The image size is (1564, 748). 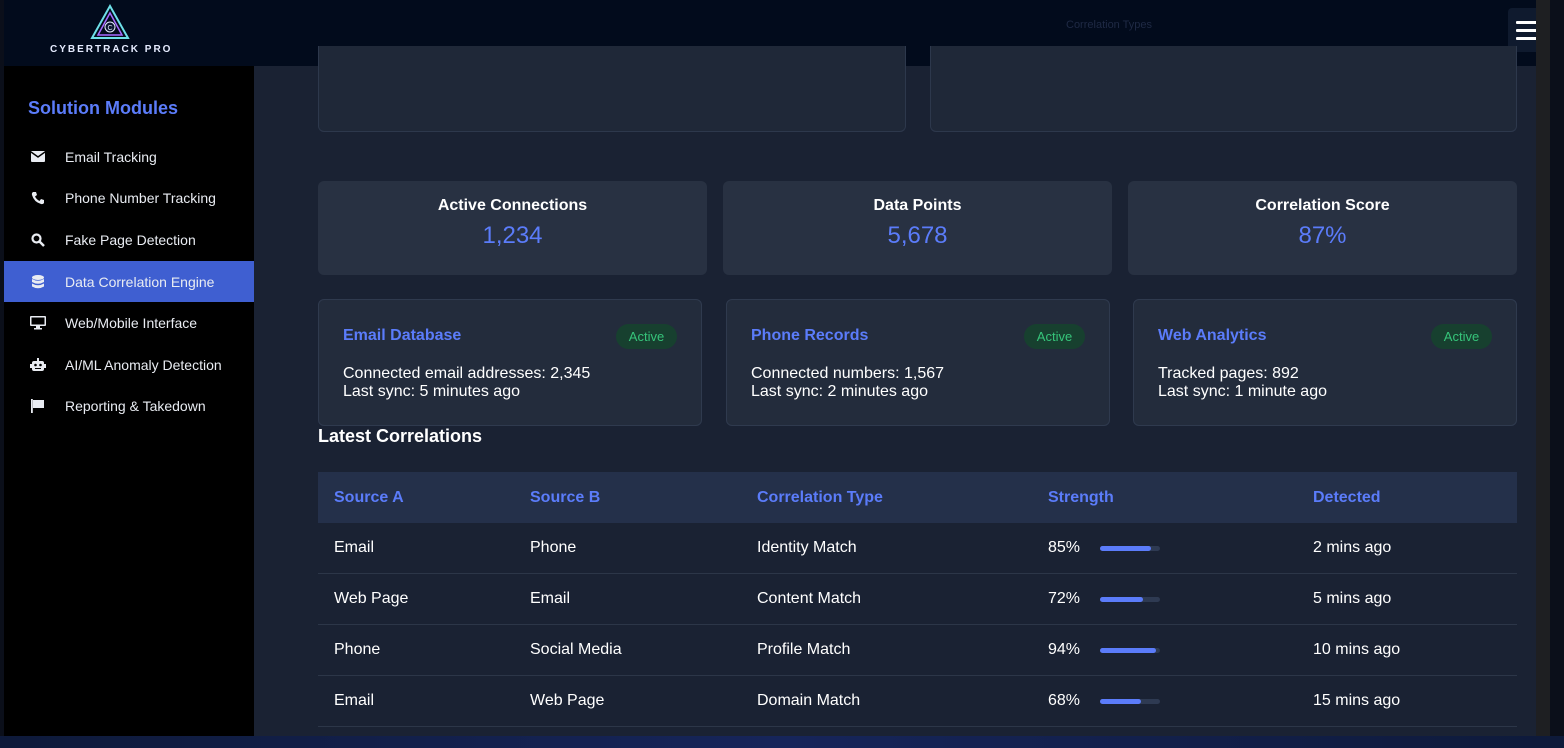 What do you see at coordinates (848, 373) in the screenshot?
I see `source-detail: Connected numbers: 1,567` at bounding box center [848, 373].